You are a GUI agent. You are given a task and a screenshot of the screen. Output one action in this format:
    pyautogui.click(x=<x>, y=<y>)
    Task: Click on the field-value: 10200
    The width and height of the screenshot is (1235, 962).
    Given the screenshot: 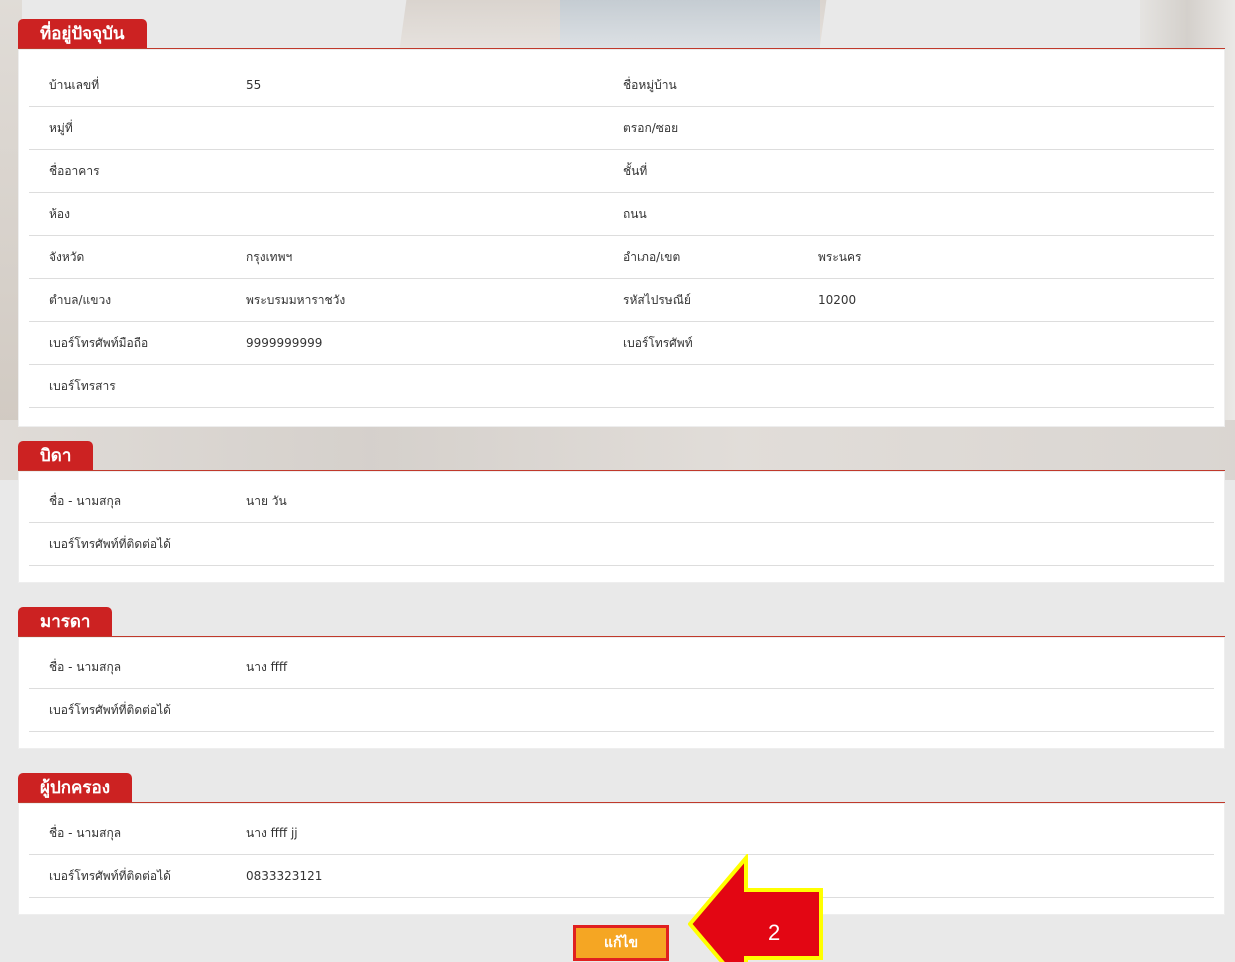 What is the action you would take?
    pyautogui.click(x=837, y=300)
    